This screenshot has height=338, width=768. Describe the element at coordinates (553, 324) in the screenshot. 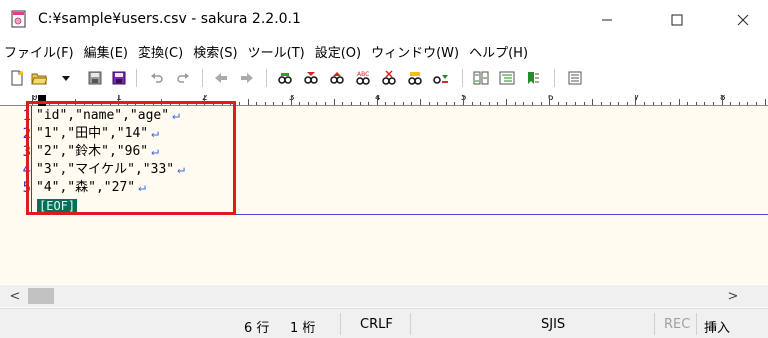

I see `status-encoding: SJIS` at that location.